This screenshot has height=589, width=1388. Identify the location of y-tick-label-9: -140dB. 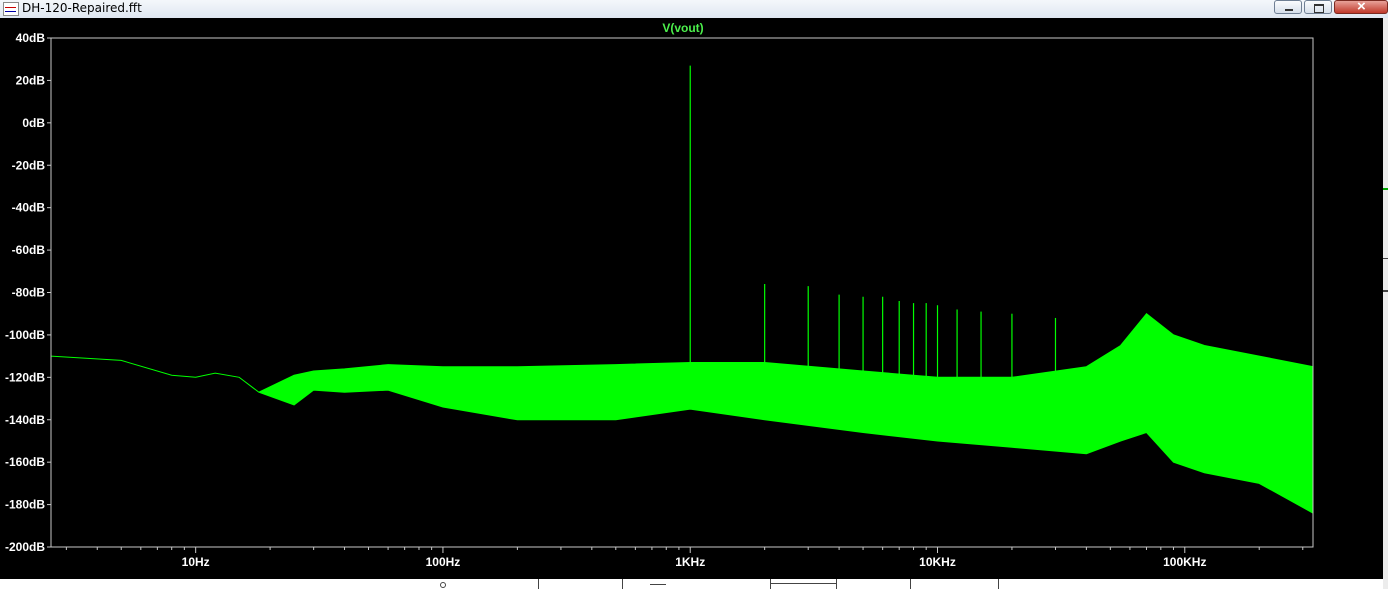
(25, 420).